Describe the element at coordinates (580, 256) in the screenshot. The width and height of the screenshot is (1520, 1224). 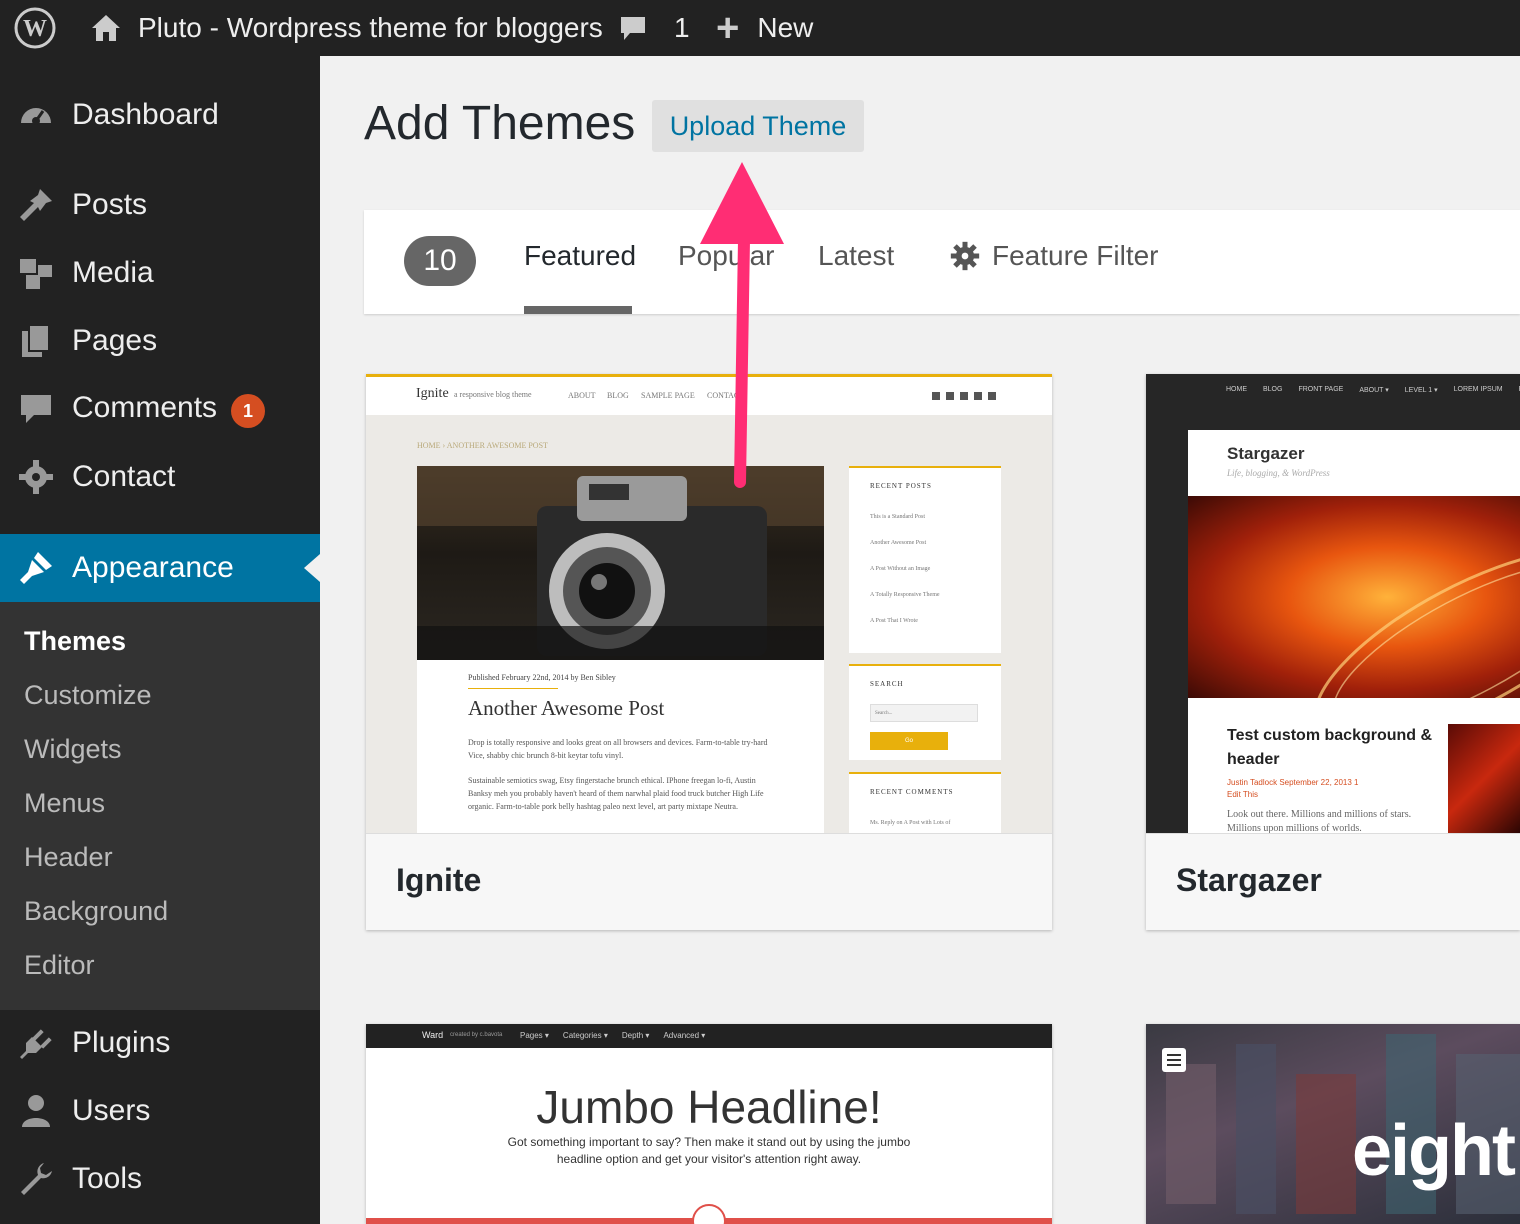
I see `tab-featured: Featured` at that location.